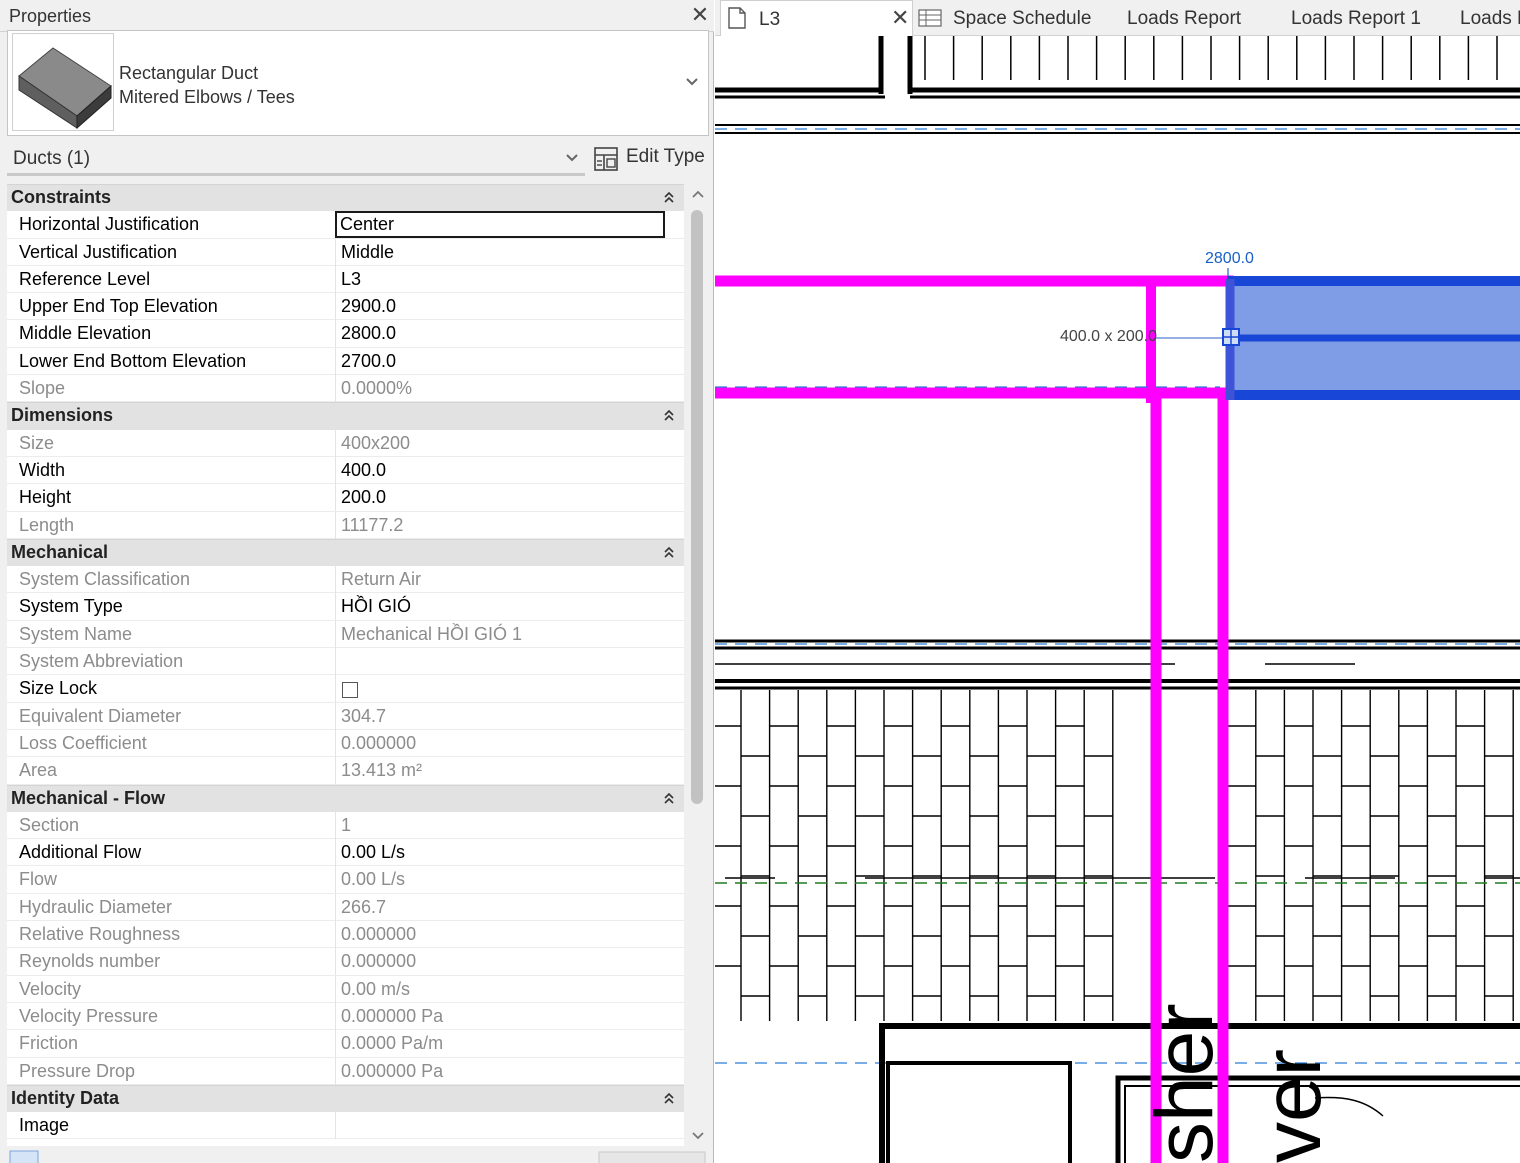  I want to click on property-value: 304.7, so click(500, 716).